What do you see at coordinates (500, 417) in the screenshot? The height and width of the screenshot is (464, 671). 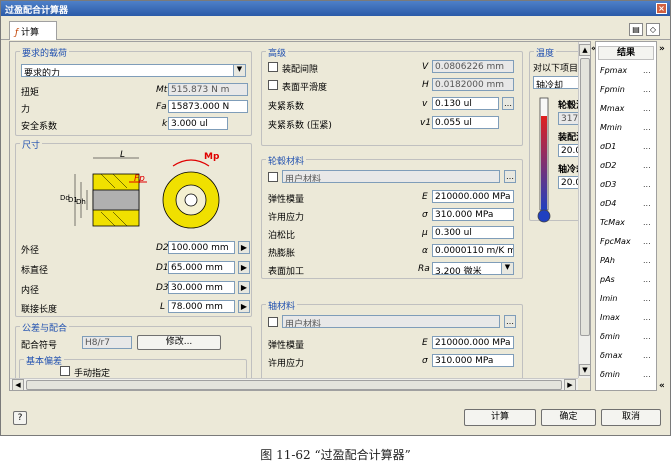 I see `calculate-button: 计算` at bounding box center [500, 417].